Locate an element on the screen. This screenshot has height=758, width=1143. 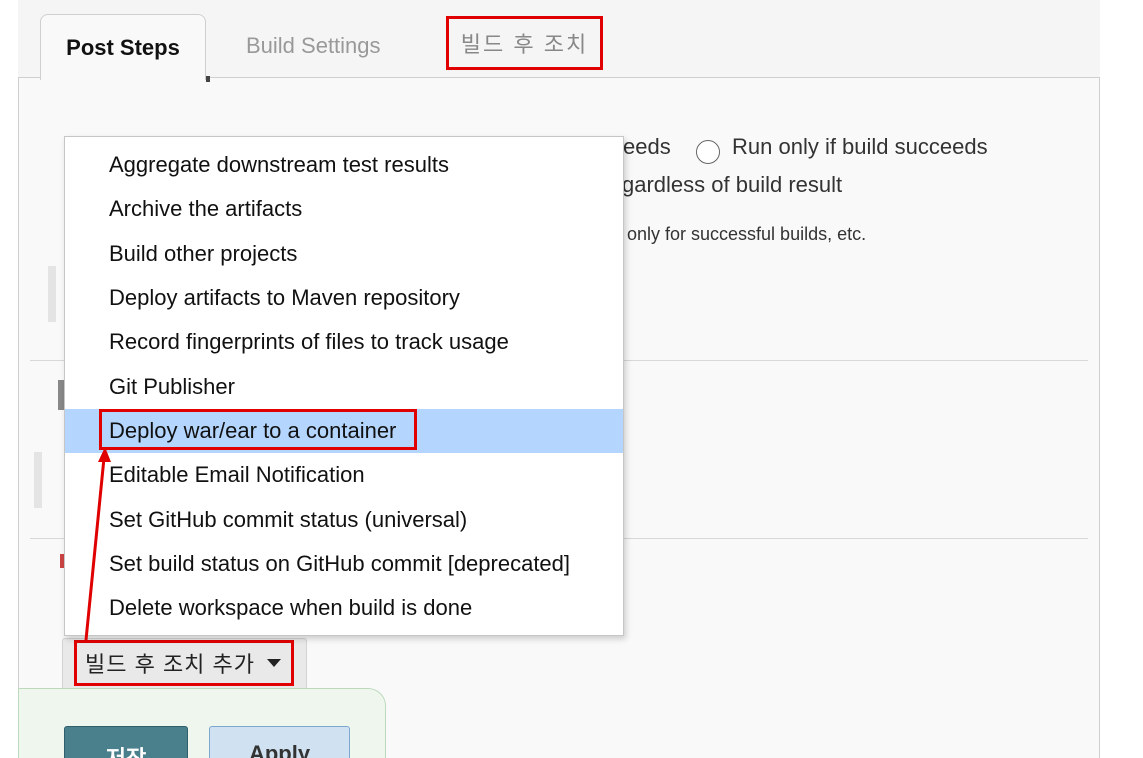
menu-item-git-publisher: Git Publisher is located at coordinates (344, 386).